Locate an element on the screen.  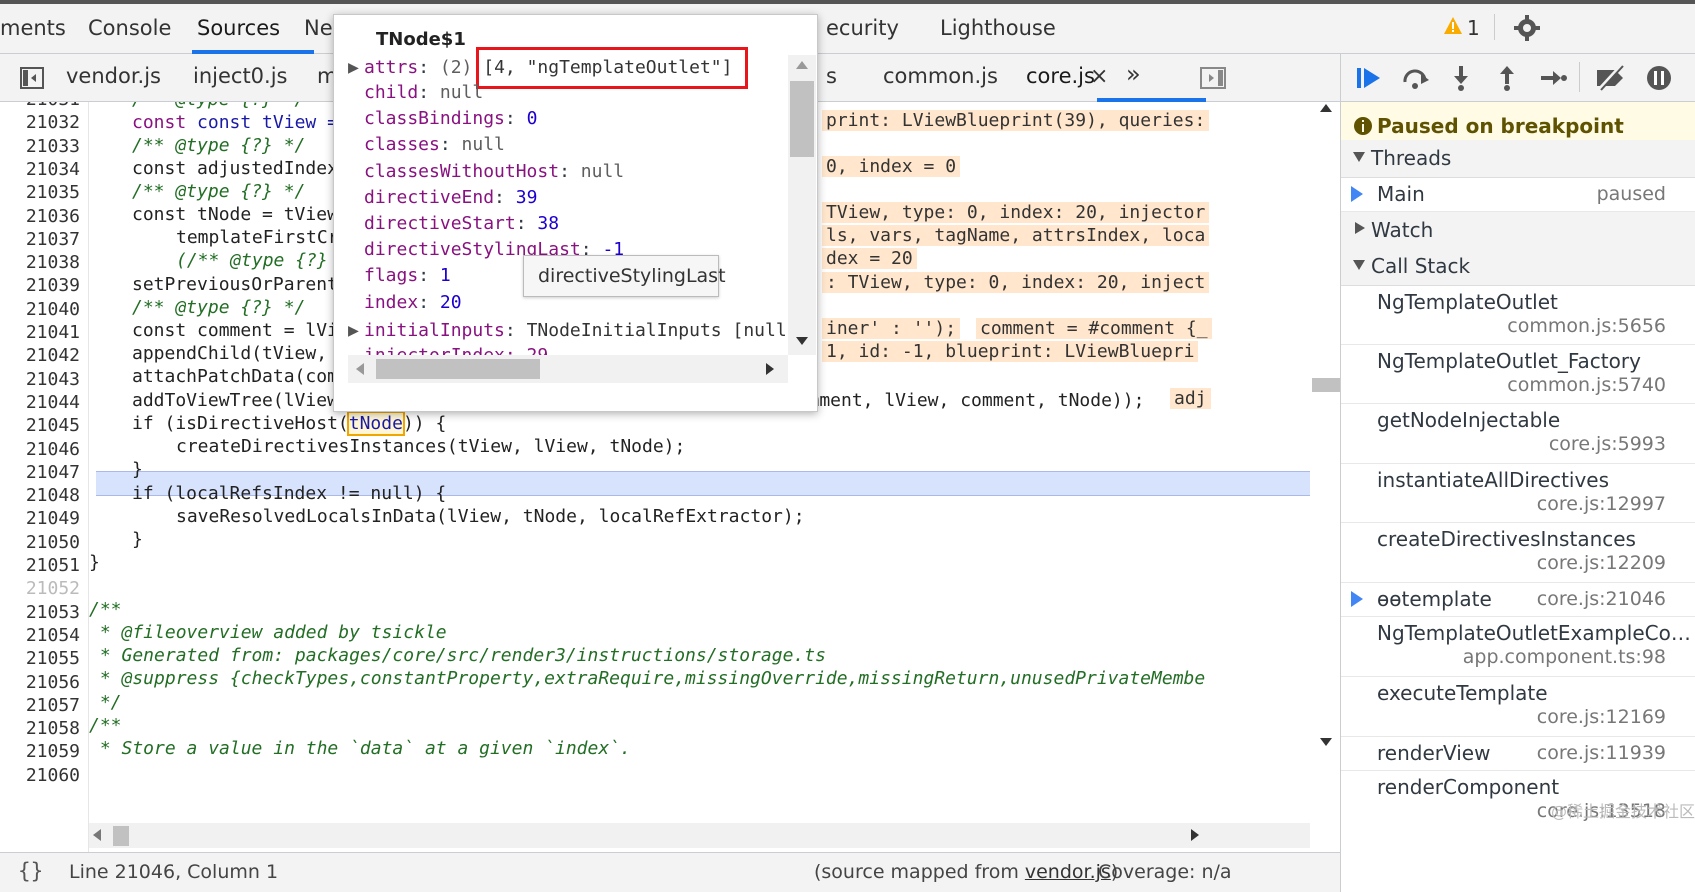
line-number: 21039 is located at coordinates (40, 285).